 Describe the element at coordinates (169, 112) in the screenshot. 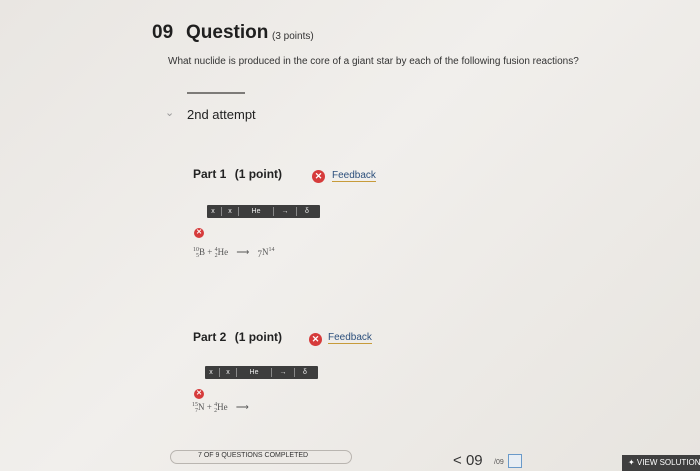

I see `chevron-down-icon: ⌄` at that location.